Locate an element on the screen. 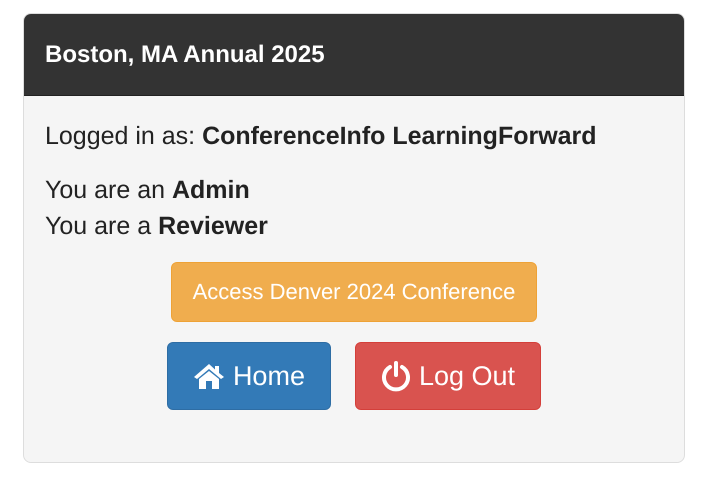 The height and width of the screenshot is (504, 702). home-icon is located at coordinates (208, 376).